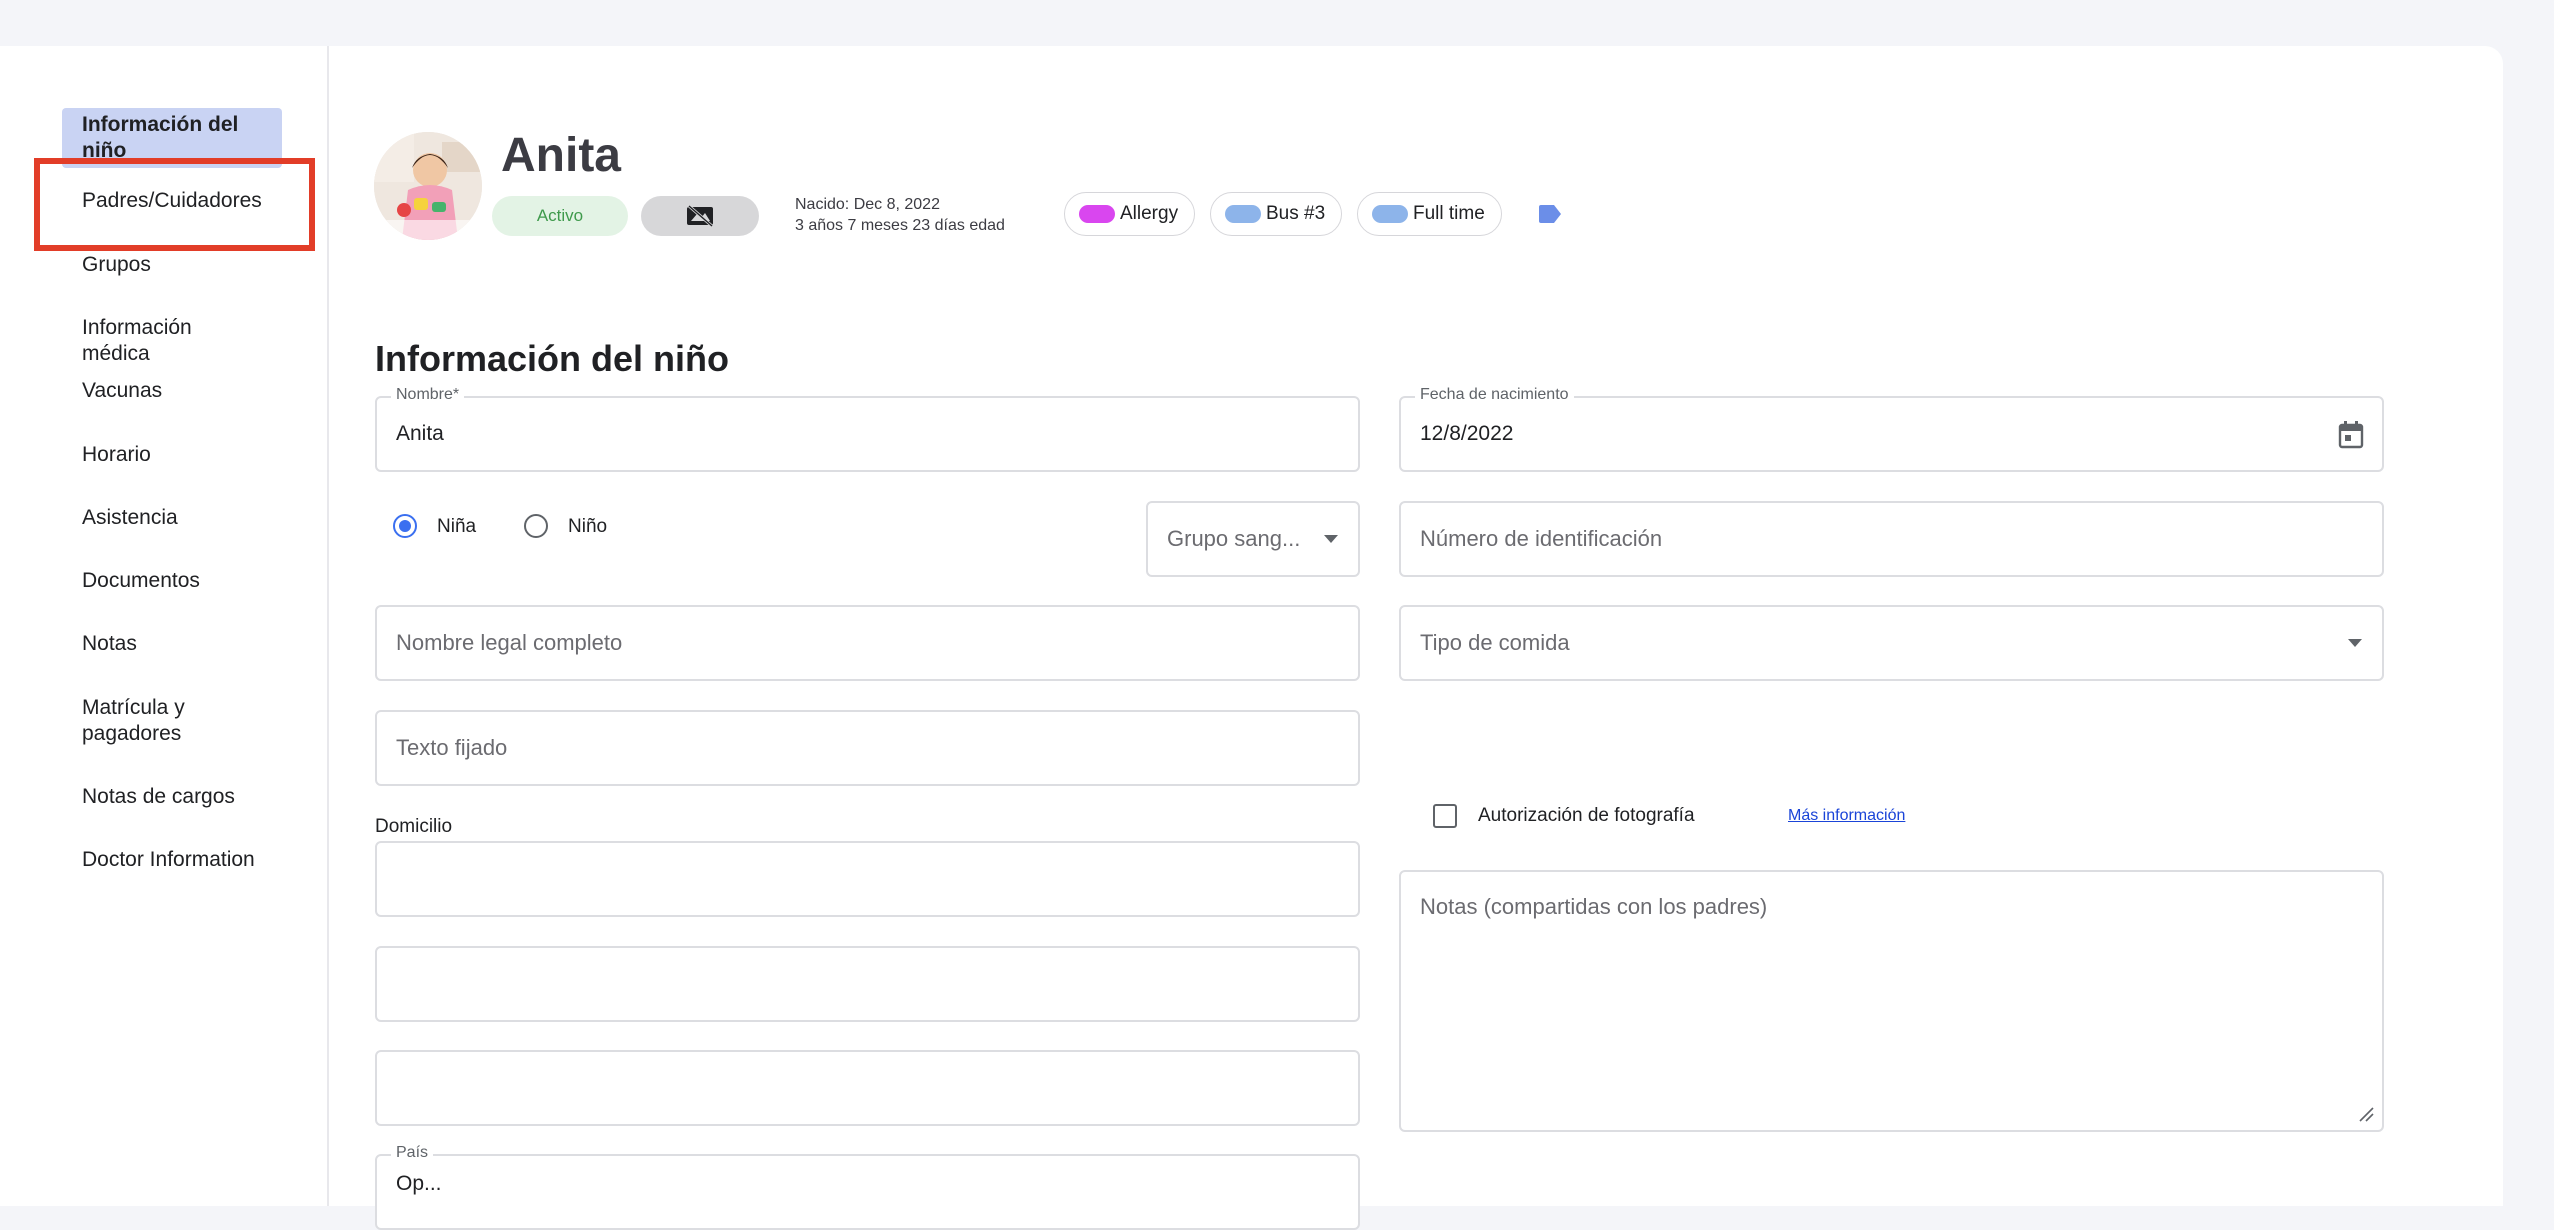 Image resolution: width=2554 pixels, height=1230 pixels. What do you see at coordinates (452, 747) in the screenshot?
I see `pinned-text-placeholder: Texto fijado` at bounding box center [452, 747].